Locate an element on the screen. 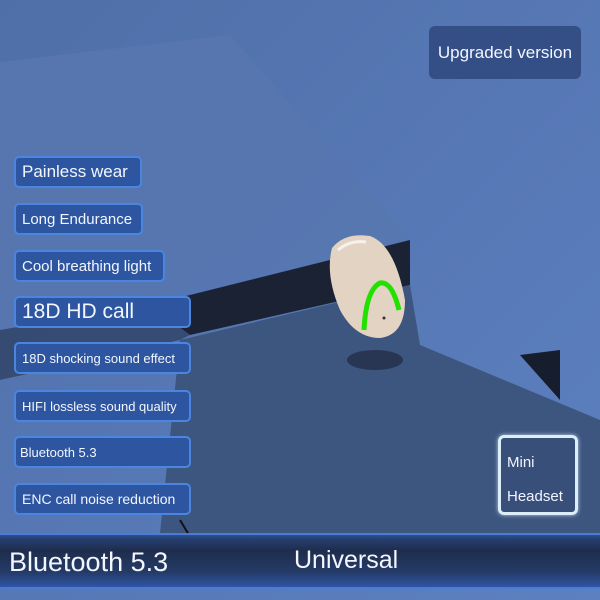  feature-label: HIFI lossless sound quality is located at coordinates (99, 406).